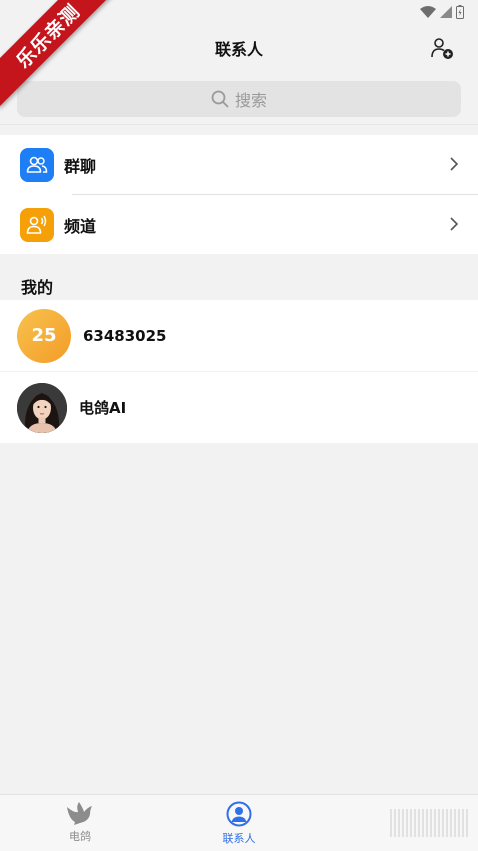  I want to click on search-input: 搜索, so click(239, 99).